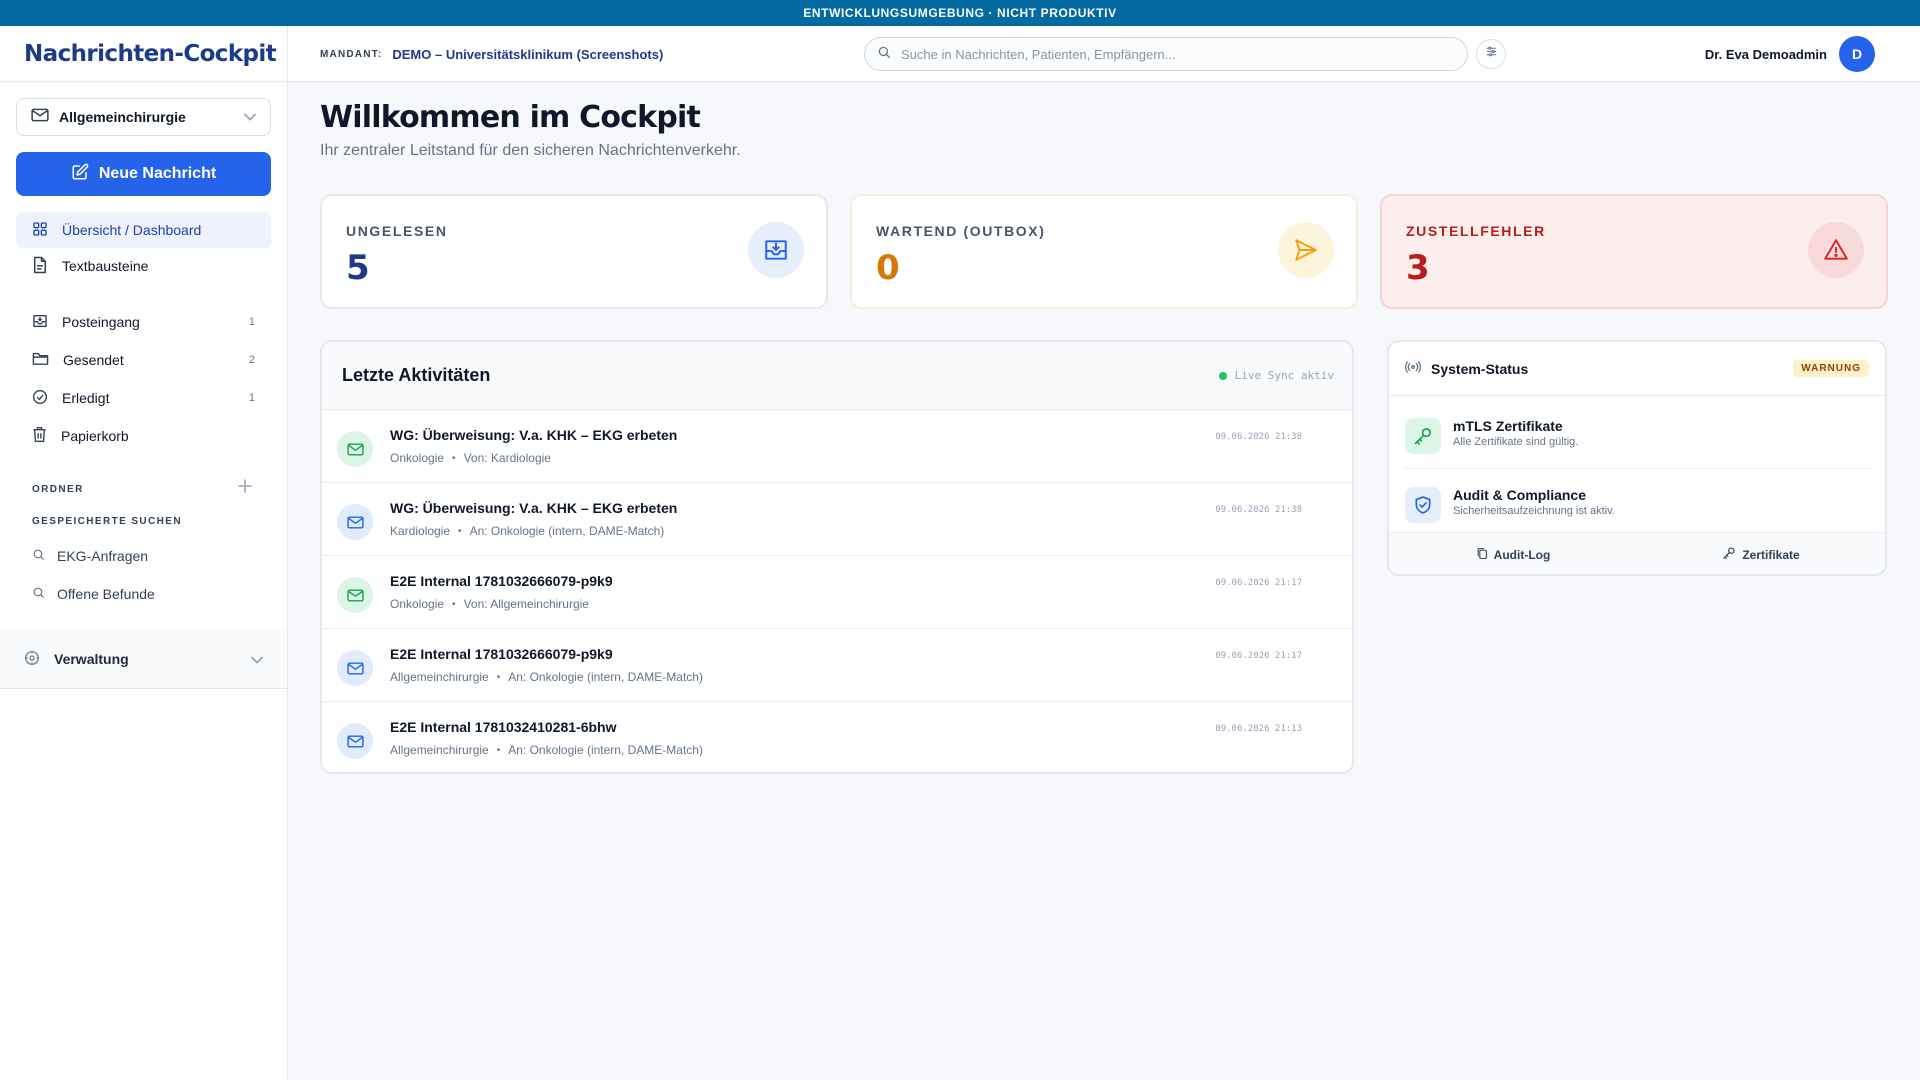 The height and width of the screenshot is (1080, 1920). What do you see at coordinates (1771, 554) in the screenshot?
I see `certificates-label: Zertifikate` at bounding box center [1771, 554].